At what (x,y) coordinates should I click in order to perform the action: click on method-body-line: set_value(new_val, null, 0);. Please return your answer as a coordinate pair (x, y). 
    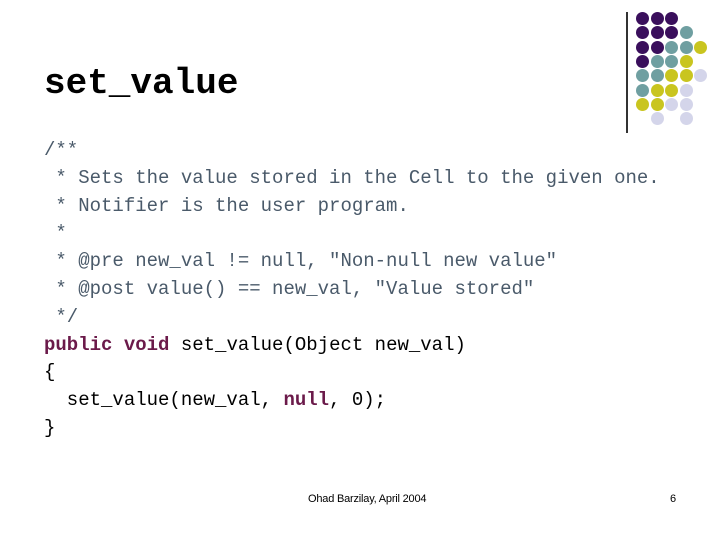
    Looking at the image, I should click on (352, 401).